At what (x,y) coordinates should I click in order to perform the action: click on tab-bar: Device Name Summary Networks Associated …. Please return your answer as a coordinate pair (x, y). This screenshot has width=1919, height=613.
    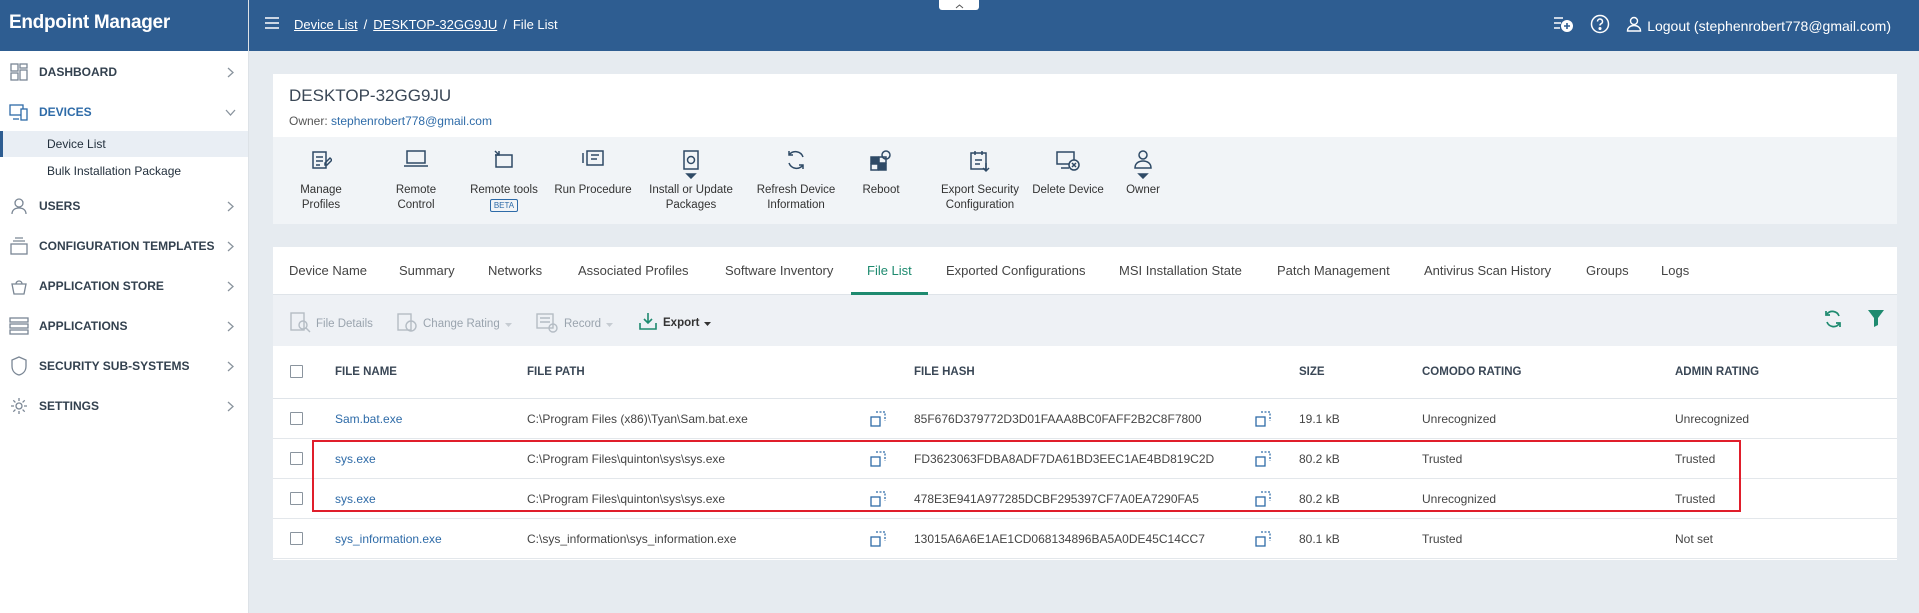
    Looking at the image, I should click on (1085, 271).